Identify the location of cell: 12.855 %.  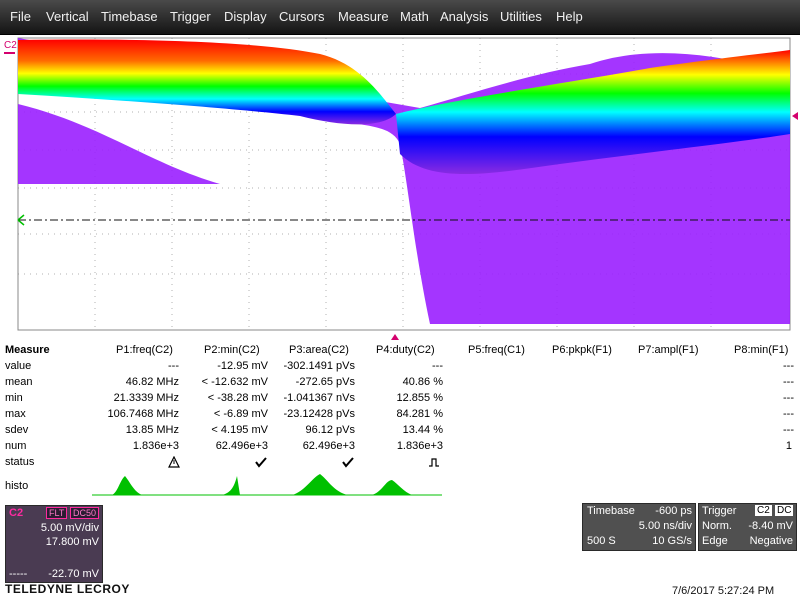
(419, 398).